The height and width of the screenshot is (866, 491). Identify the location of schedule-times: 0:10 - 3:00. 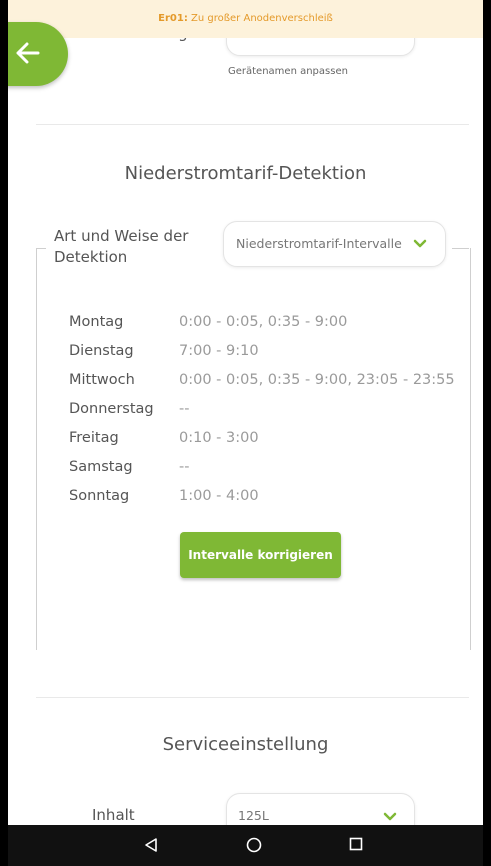
(219, 438).